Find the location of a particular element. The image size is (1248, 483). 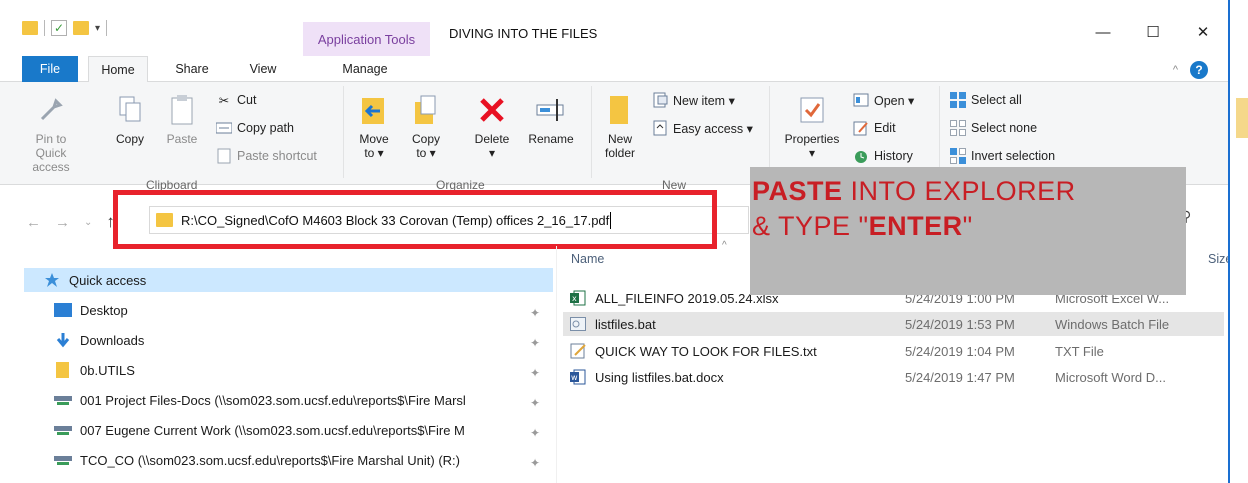

properties-check-icon: ✓ is located at coordinates (59, 28).